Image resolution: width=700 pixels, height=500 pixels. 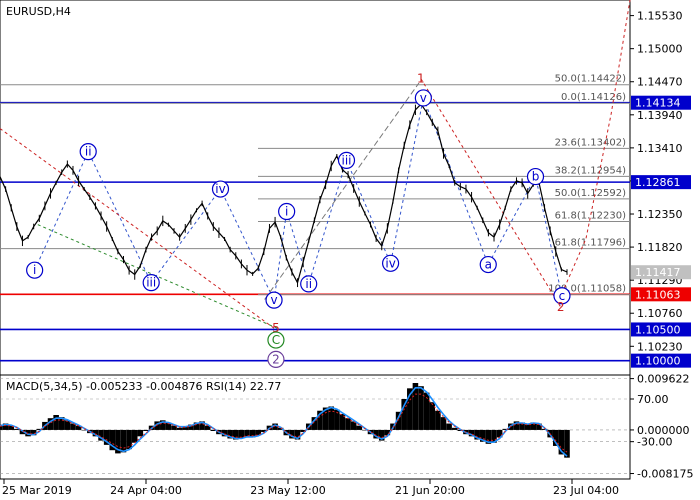 What do you see at coordinates (591, 79) in the screenshot?
I see `fib-label: 50.0(1.14422)` at bounding box center [591, 79].